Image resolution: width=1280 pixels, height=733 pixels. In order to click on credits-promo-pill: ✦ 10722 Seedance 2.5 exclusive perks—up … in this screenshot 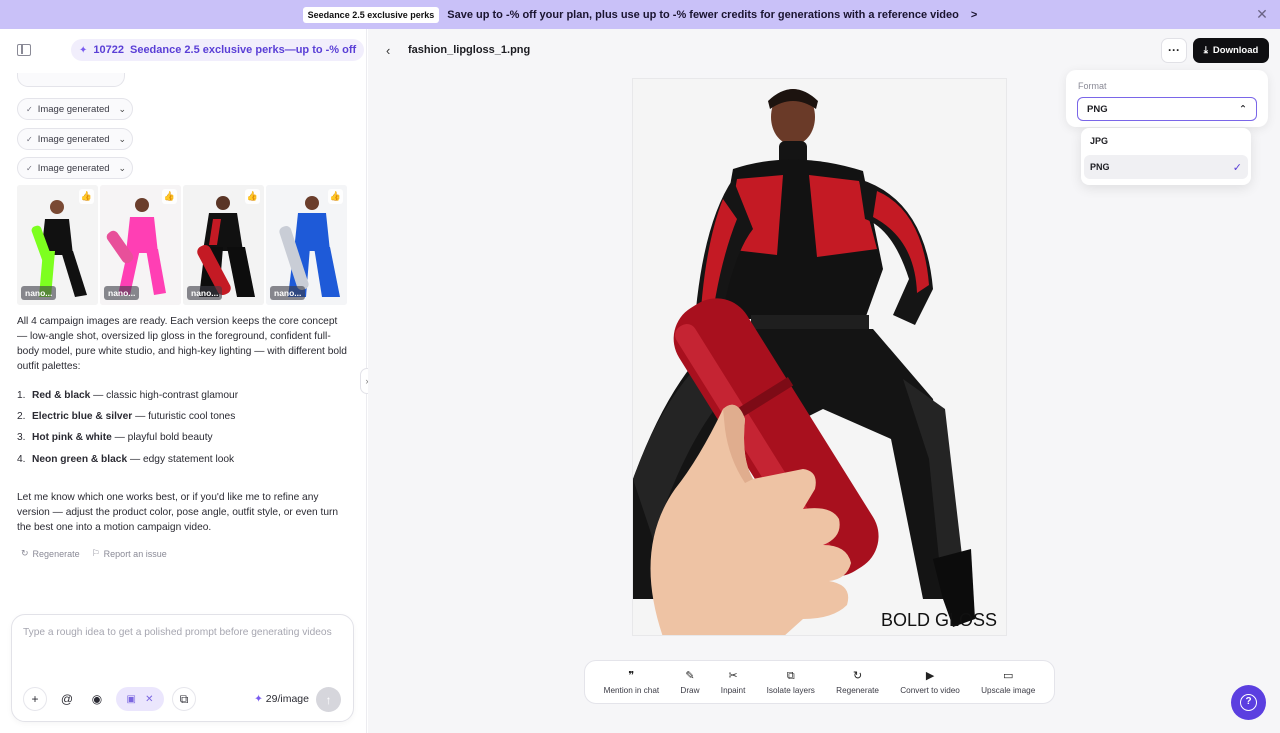, I will do `click(218, 50)`.